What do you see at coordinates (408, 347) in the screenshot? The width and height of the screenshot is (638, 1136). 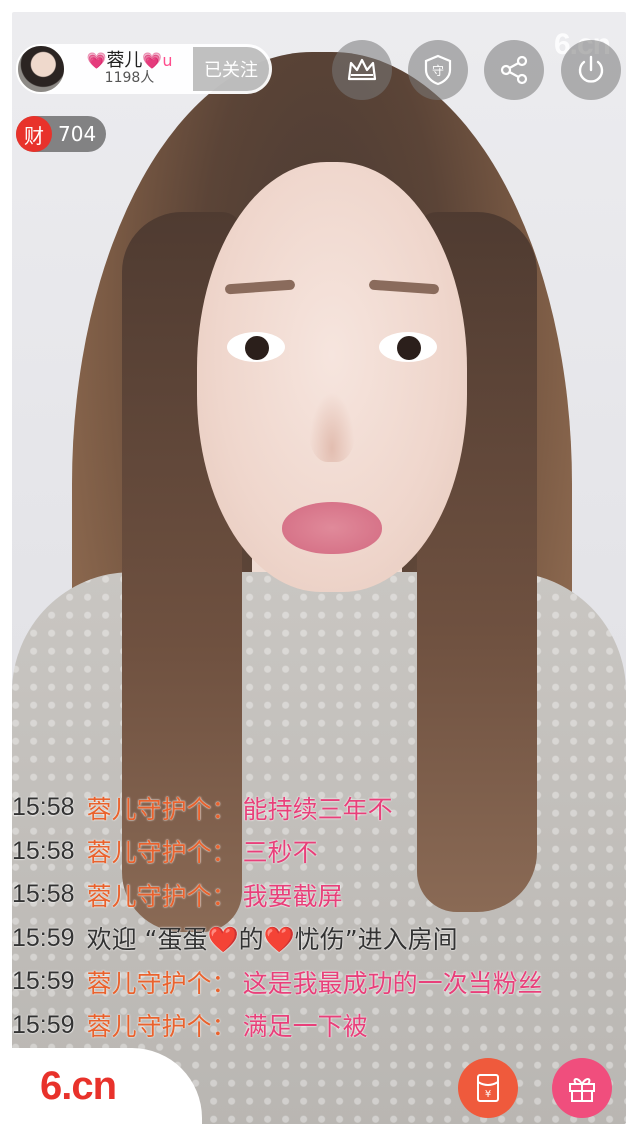 I see `right-eye` at bounding box center [408, 347].